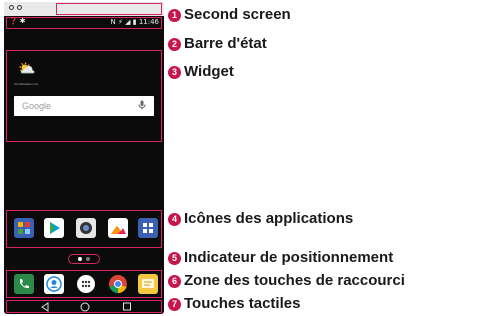  What do you see at coordinates (84, 259) in the screenshot?
I see `position-indicator-highlight` at bounding box center [84, 259].